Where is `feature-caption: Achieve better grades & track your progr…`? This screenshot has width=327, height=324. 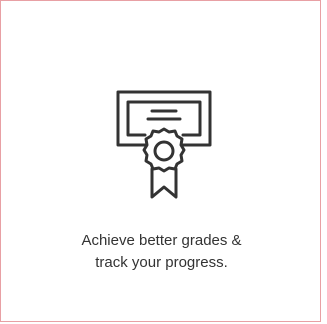 feature-caption: Achieve better grades & track your progr… is located at coordinates (161, 252).